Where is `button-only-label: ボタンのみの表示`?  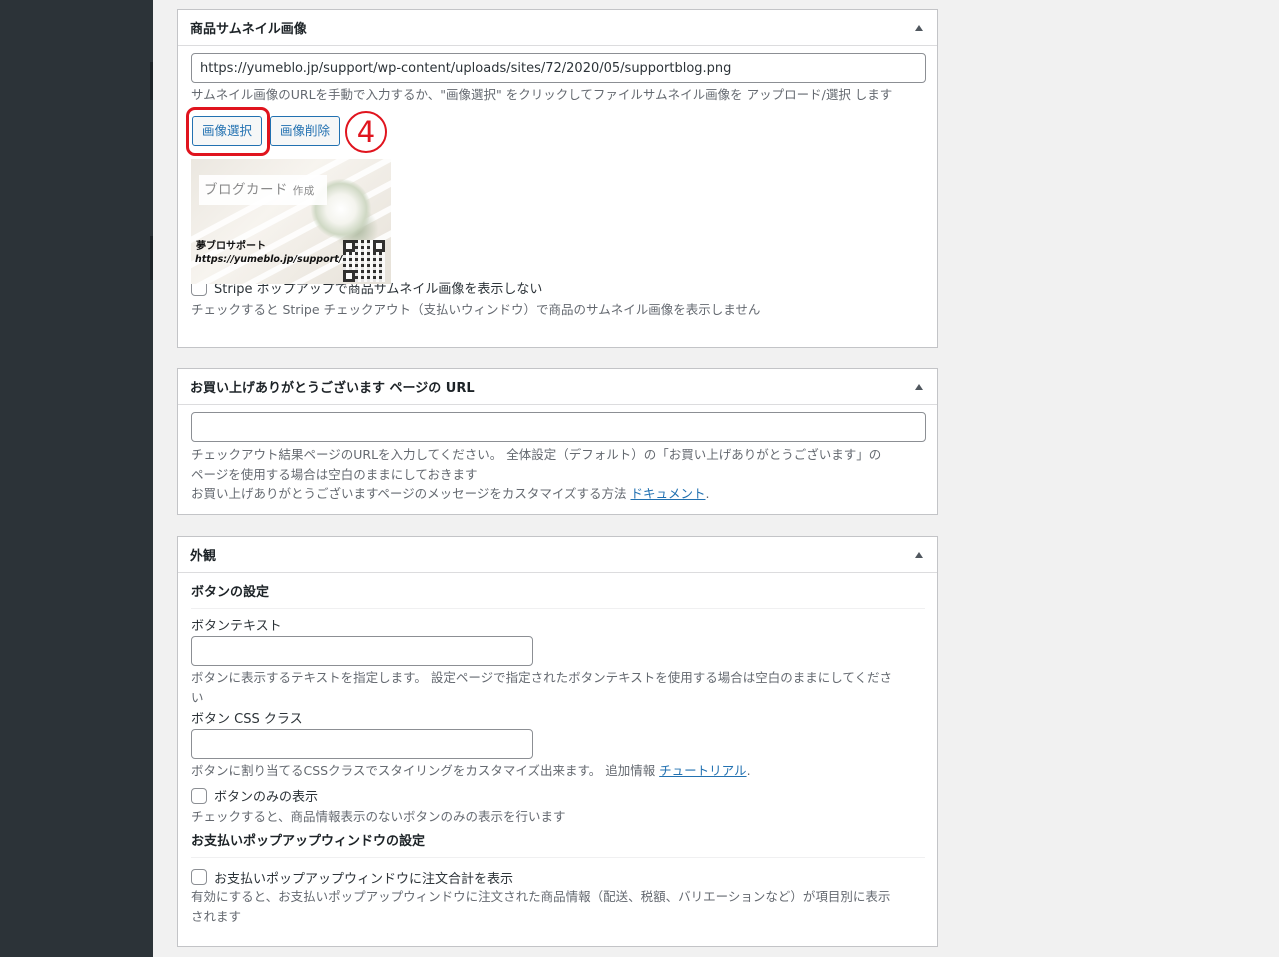
button-only-label: ボタンのみの表示 is located at coordinates (266, 797).